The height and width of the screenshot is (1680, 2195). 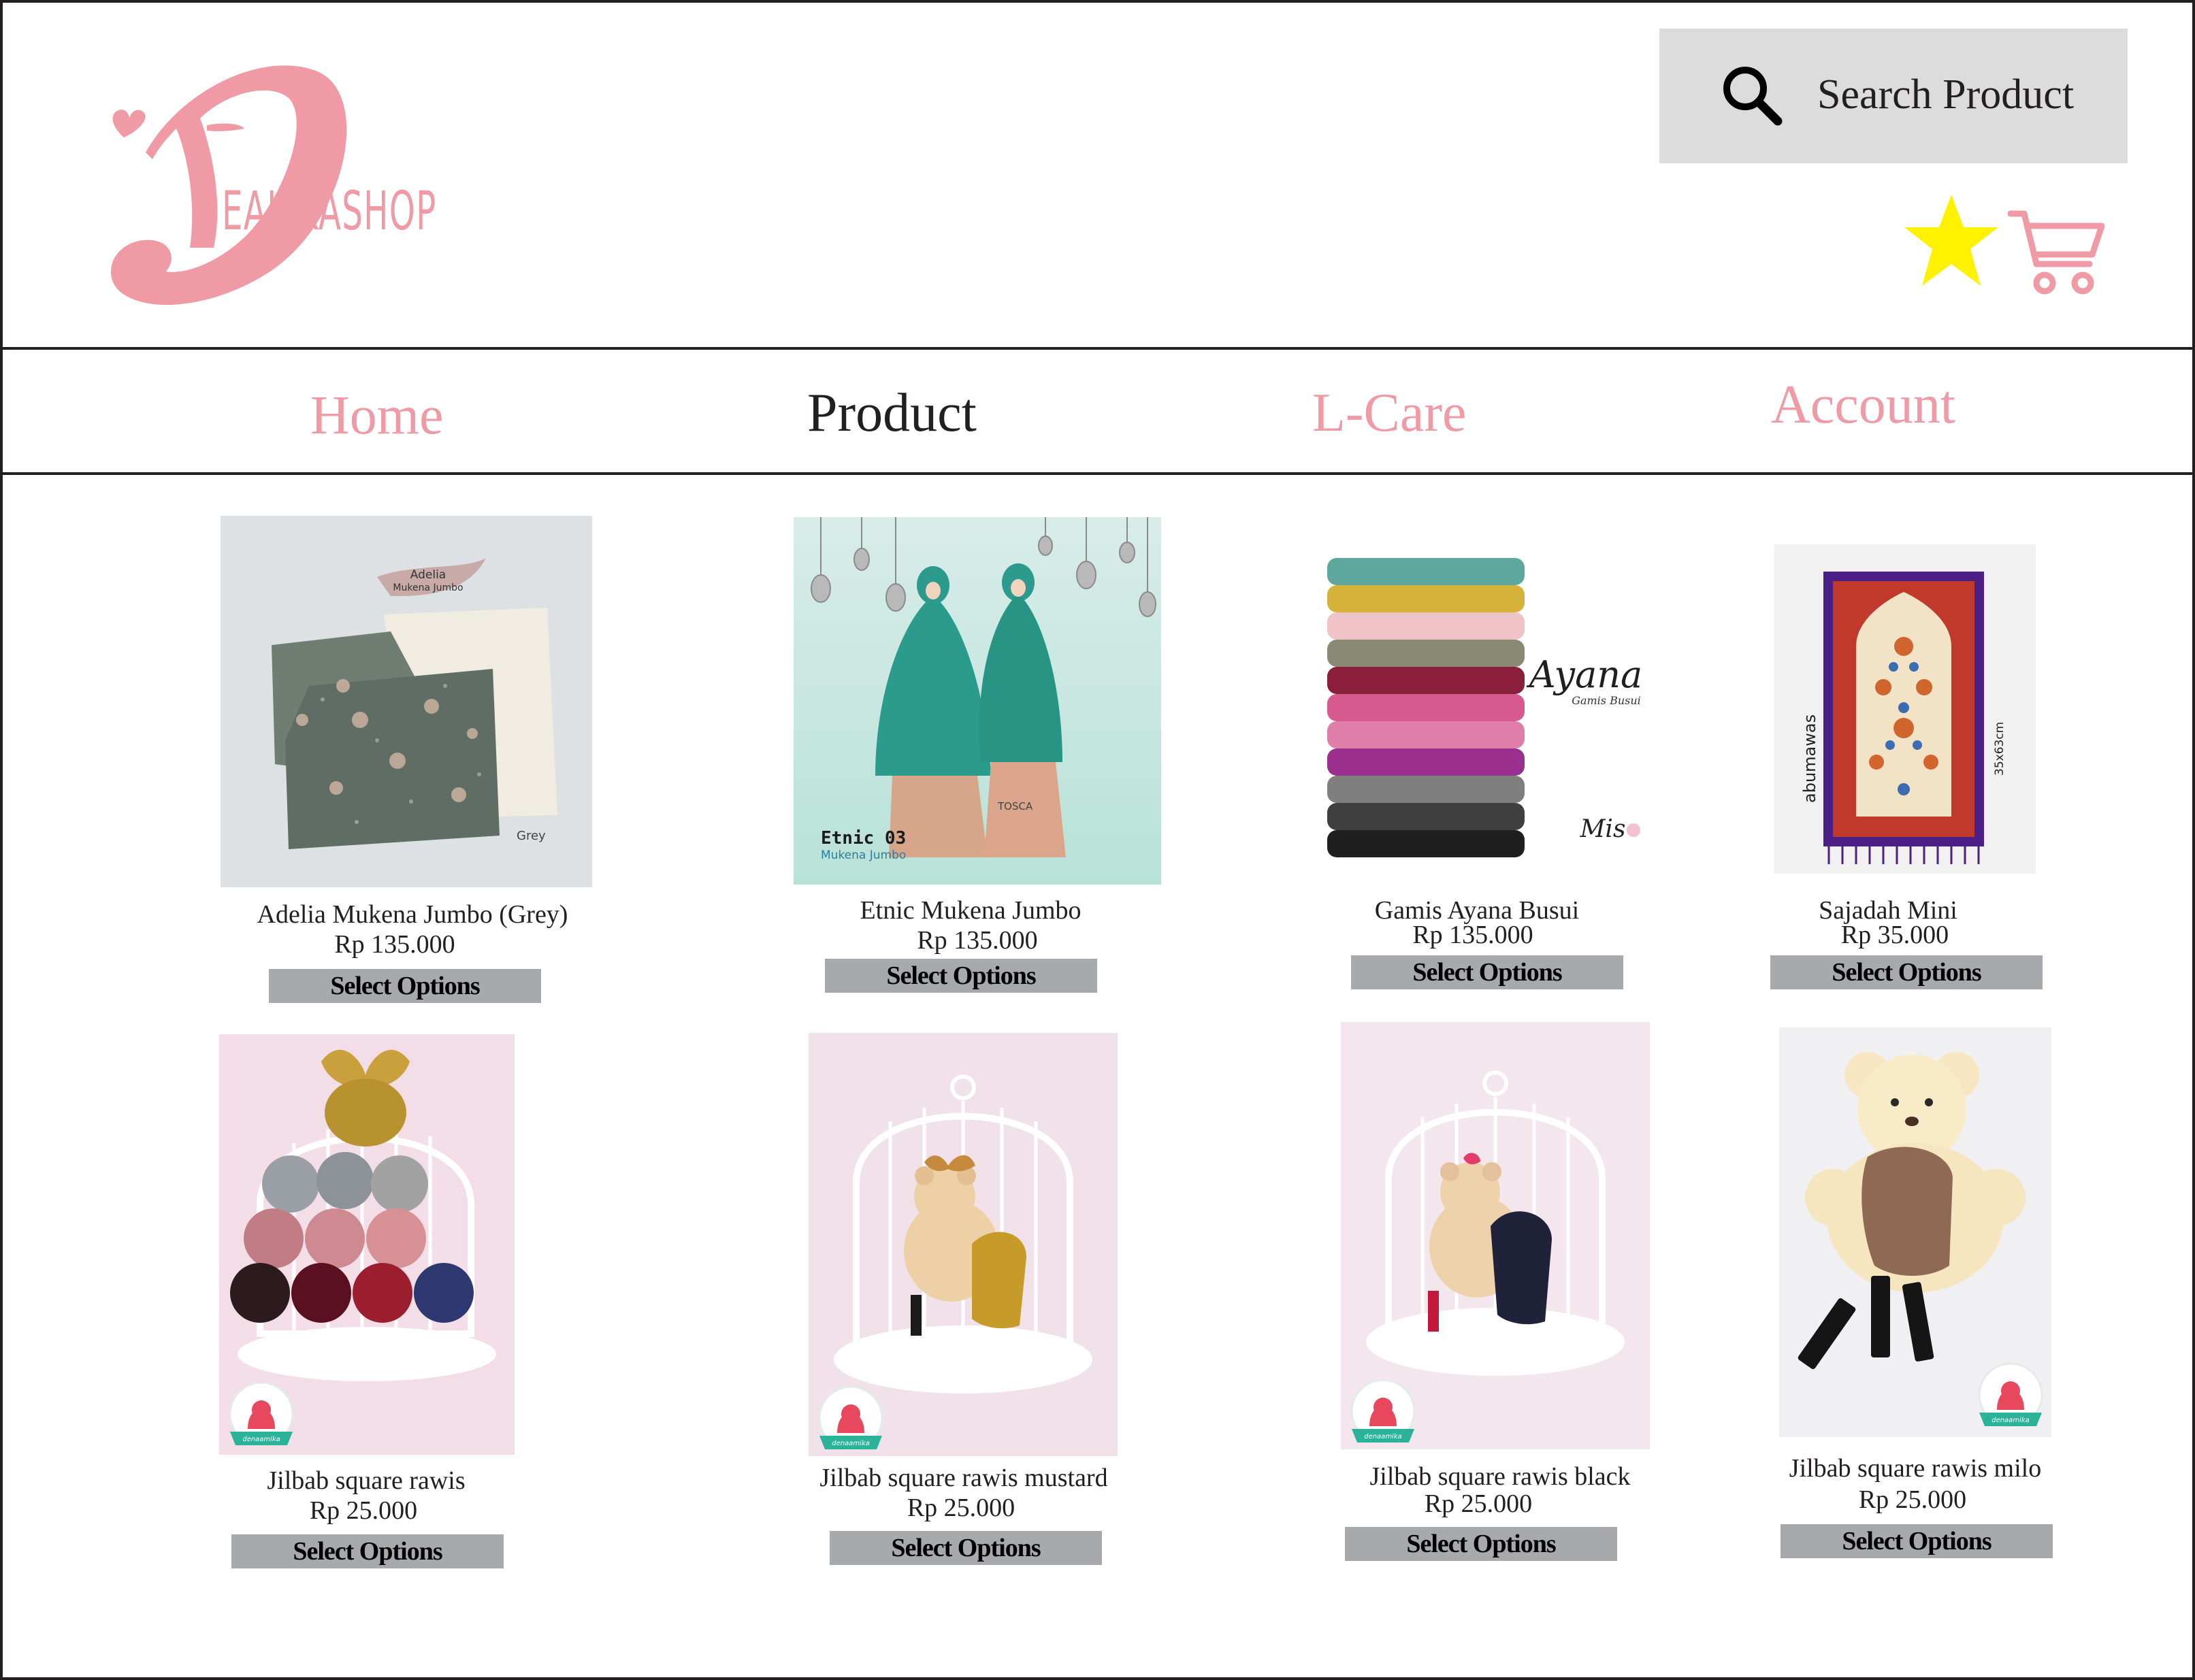 What do you see at coordinates (1946, 95) in the screenshot?
I see `search-placeholder: Search Product` at bounding box center [1946, 95].